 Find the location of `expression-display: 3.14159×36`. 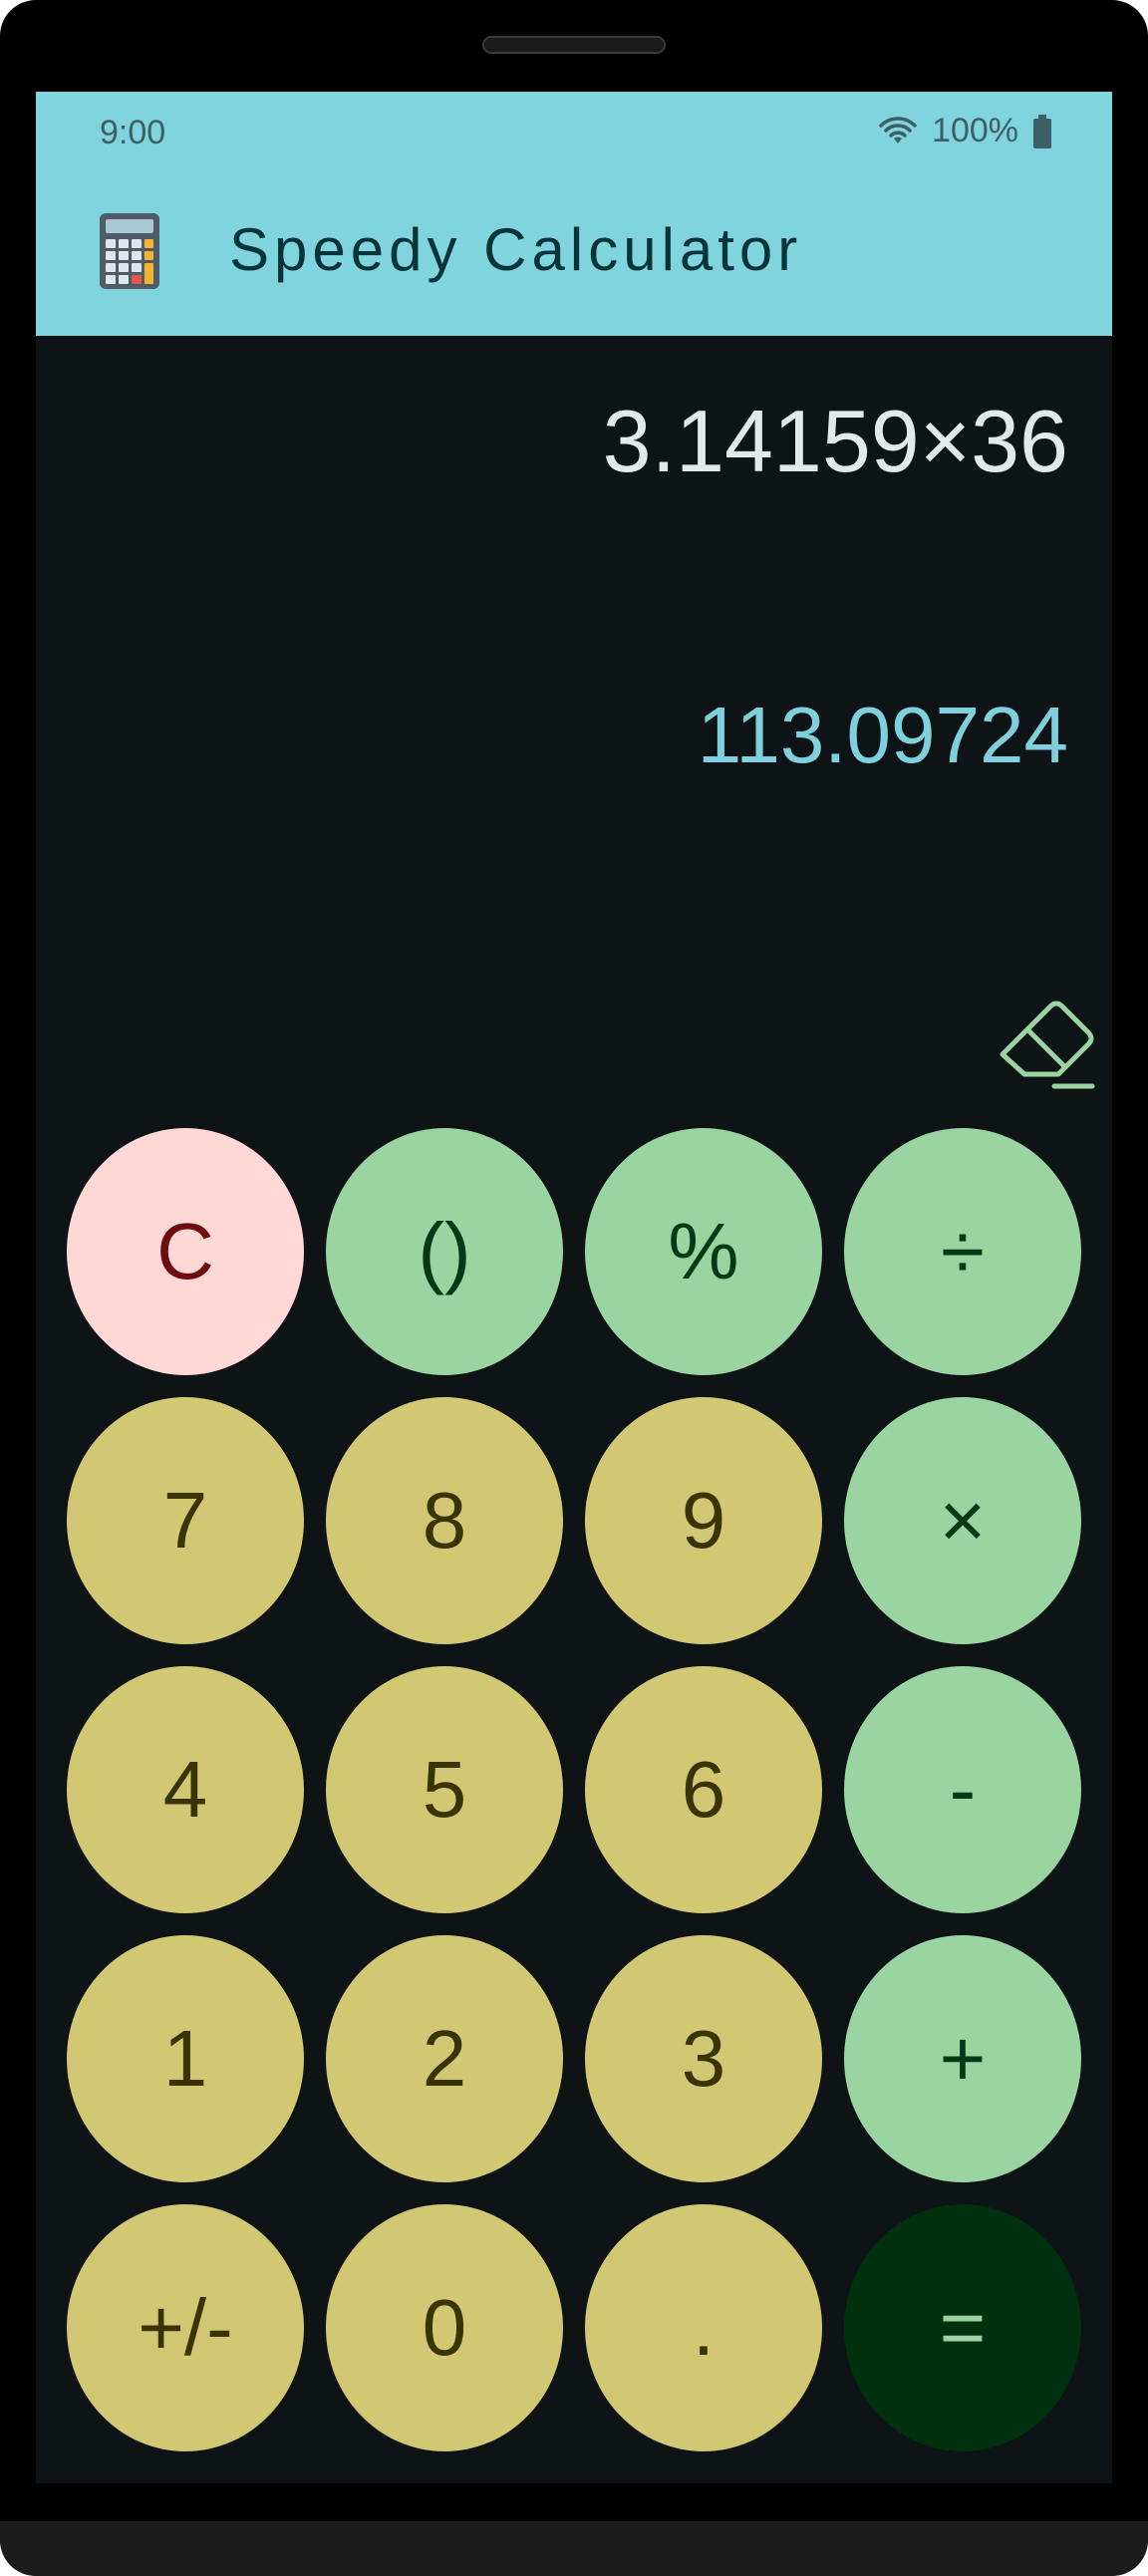

expression-display: 3.14159×36 is located at coordinates (835, 441).